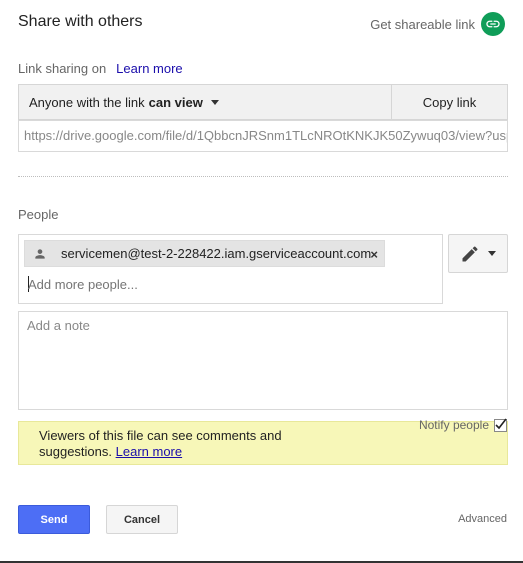 Image resolution: width=523 pixels, height=563 pixels. What do you see at coordinates (175, 102) in the screenshot?
I see `link-access-level: can view` at bounding box center [175, 102].